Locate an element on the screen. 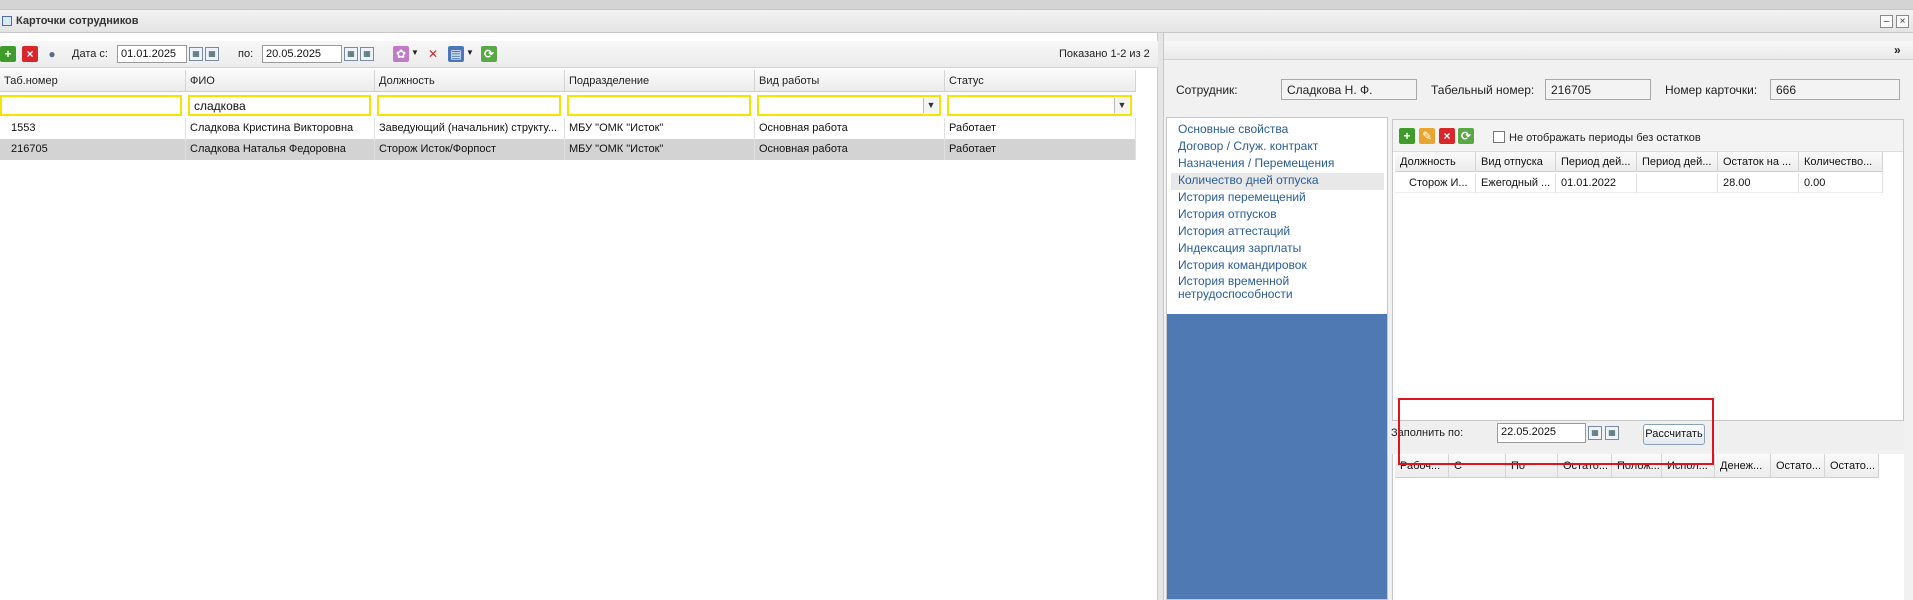 The height and width of the screenshot is (600, 1913). date-from-input: 01.01.2025 is located at coordinates (152, 54).